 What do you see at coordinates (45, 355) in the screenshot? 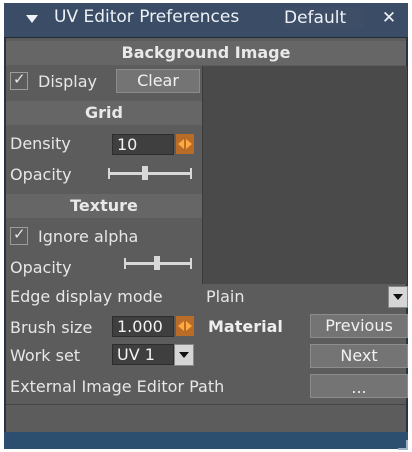
I see `work-set-label: Work set` at bounding box center [45, 355].